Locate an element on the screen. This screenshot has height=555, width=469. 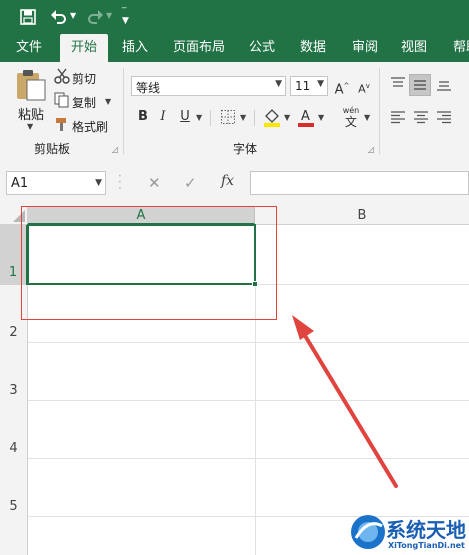
watermark-url: XiTongTianDi.net is located at coordinates (426, 545).